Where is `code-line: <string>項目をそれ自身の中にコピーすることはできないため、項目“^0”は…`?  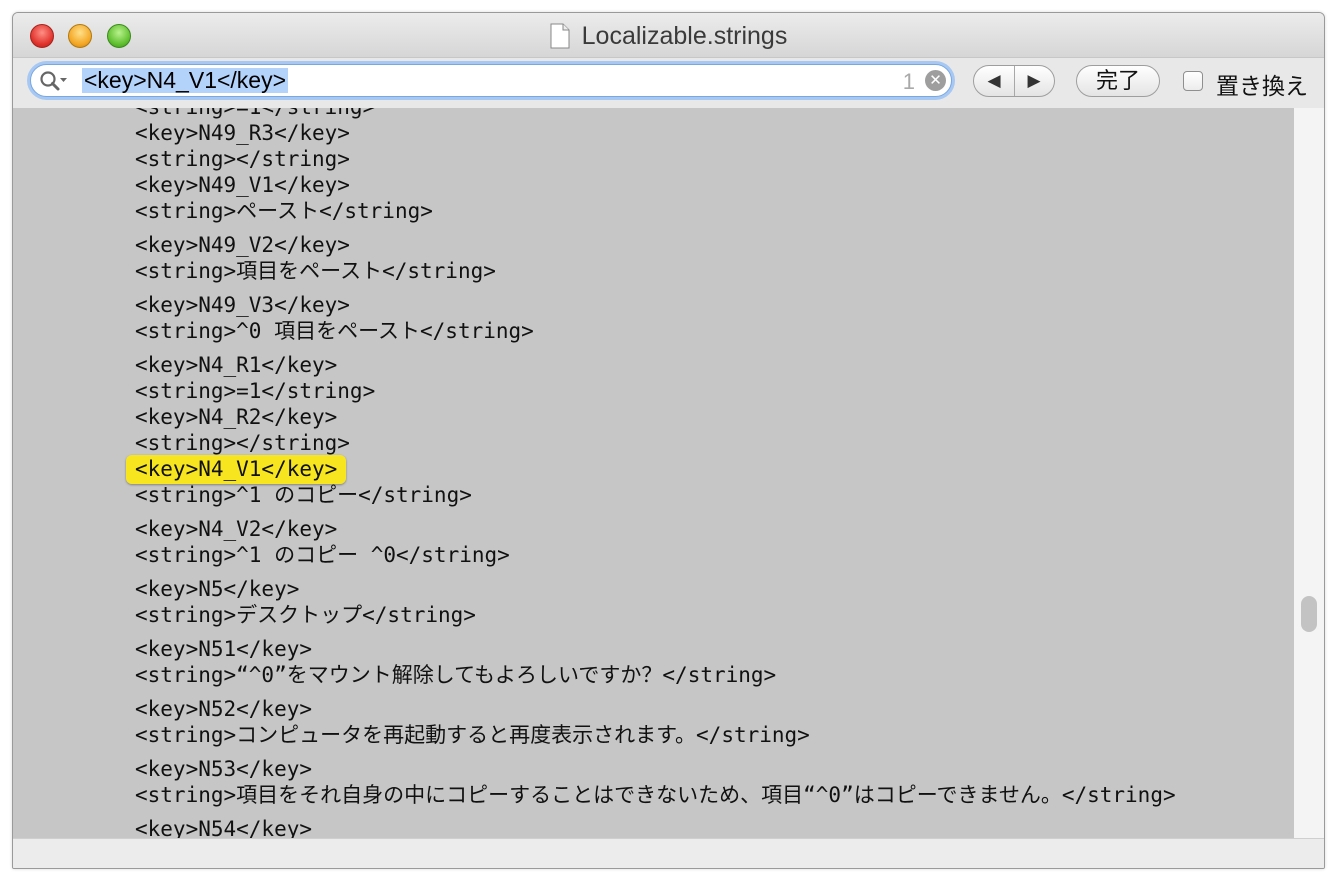 code-line: <string>項目をそれ自身の中にコピーすることはできないため、項目“^0”は… is located at coordinates (655, 795).